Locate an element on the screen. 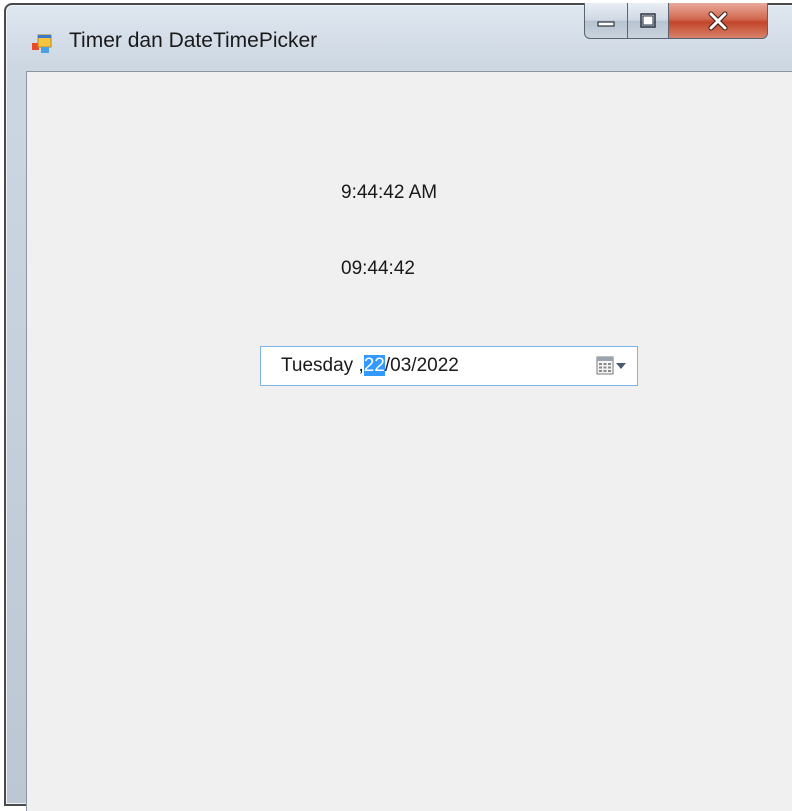  minimize-button is located at coordinates (606, 21).